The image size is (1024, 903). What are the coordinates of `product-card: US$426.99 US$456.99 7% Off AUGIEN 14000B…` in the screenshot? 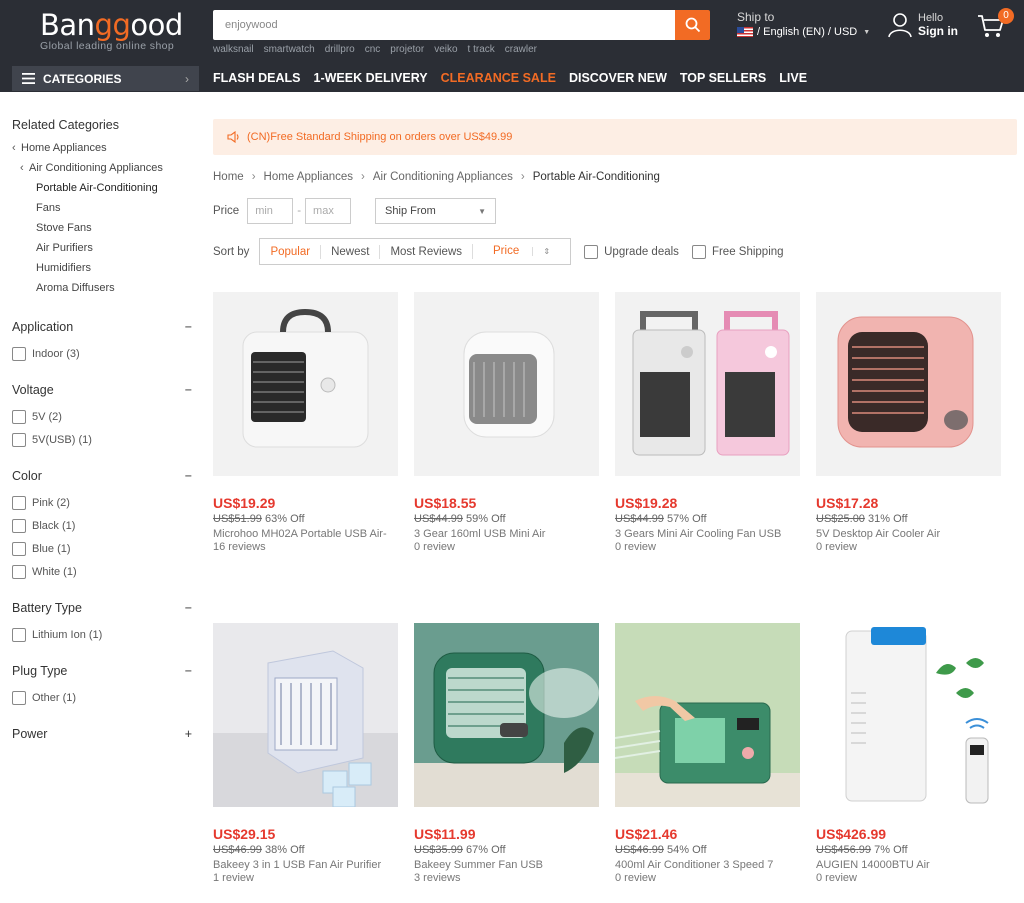 It's located at (908, 753).